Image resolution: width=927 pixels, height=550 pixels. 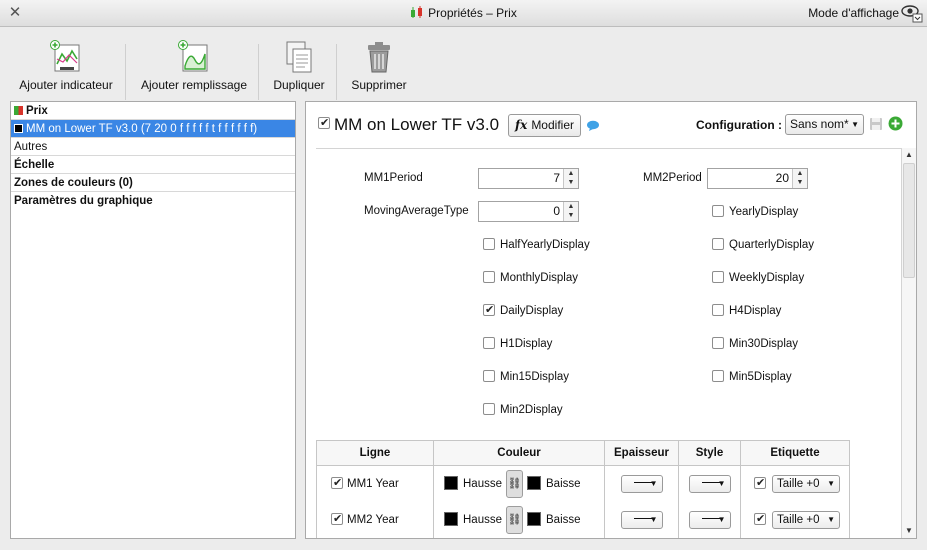 What do you see at coordinates (153, 111) in the screenshot?
I see `tree-item-prix: Prix` at bounding box center [153, 111].